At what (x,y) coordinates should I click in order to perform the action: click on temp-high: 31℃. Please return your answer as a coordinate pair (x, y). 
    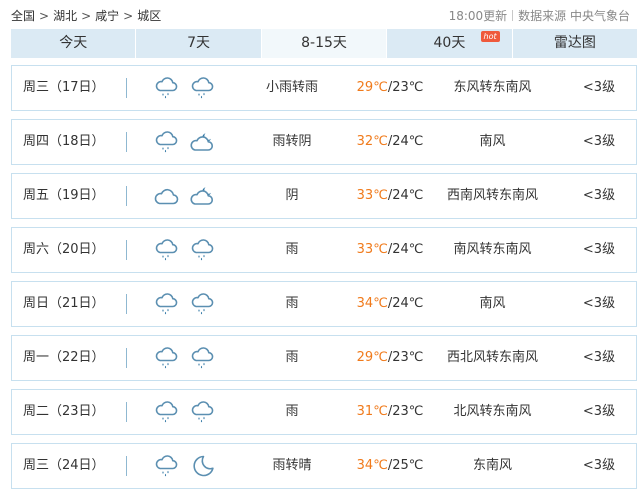
    Looking at the image, I should click on (372, 411).